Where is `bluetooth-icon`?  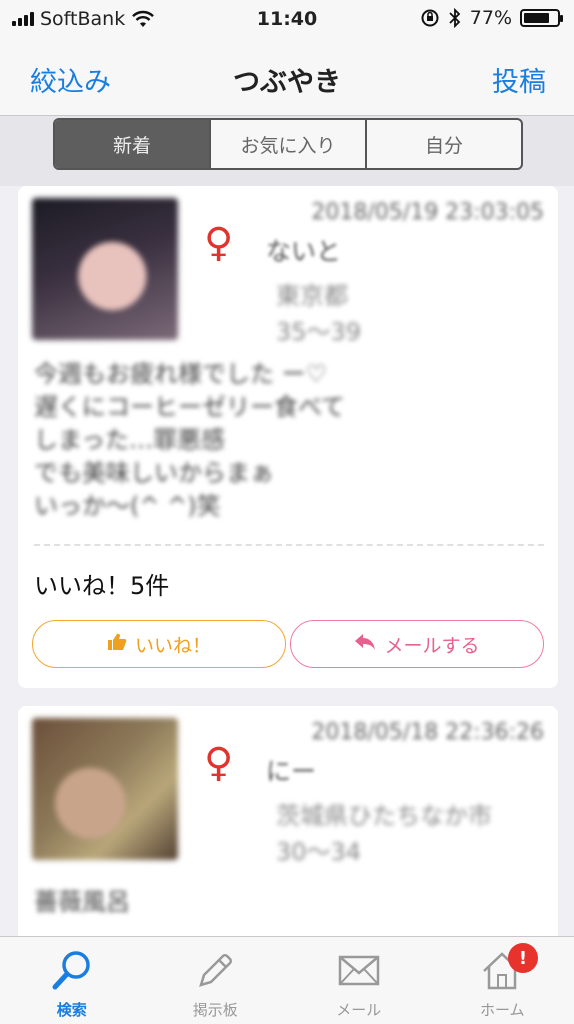 bluetooth-icon is located at coordinates (455, 18).